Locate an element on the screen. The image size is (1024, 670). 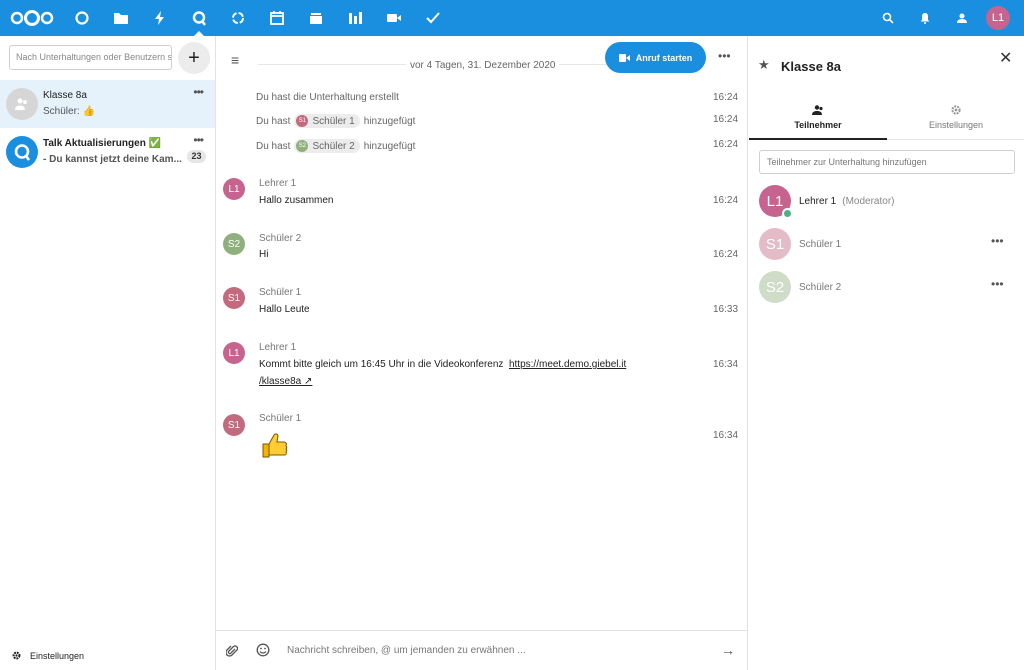
message-text: Hi is located at coordinates (264, 254).